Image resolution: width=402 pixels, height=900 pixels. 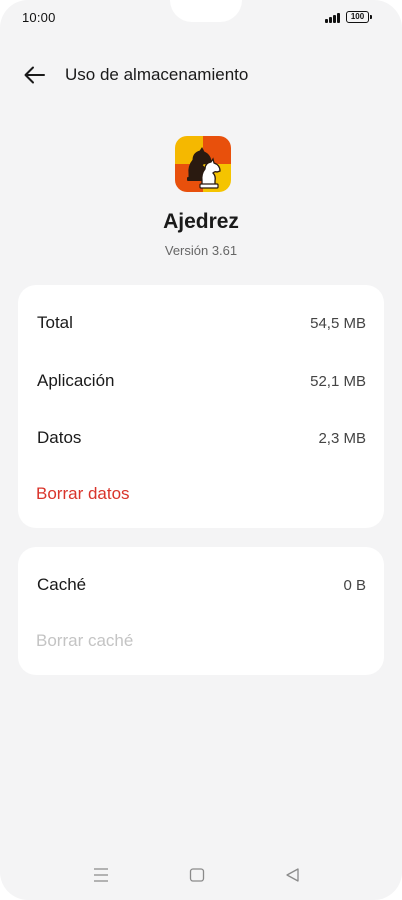 I want to click on storage-row-app: Aplicación 52,1 MB, so click(x=201, y=381).